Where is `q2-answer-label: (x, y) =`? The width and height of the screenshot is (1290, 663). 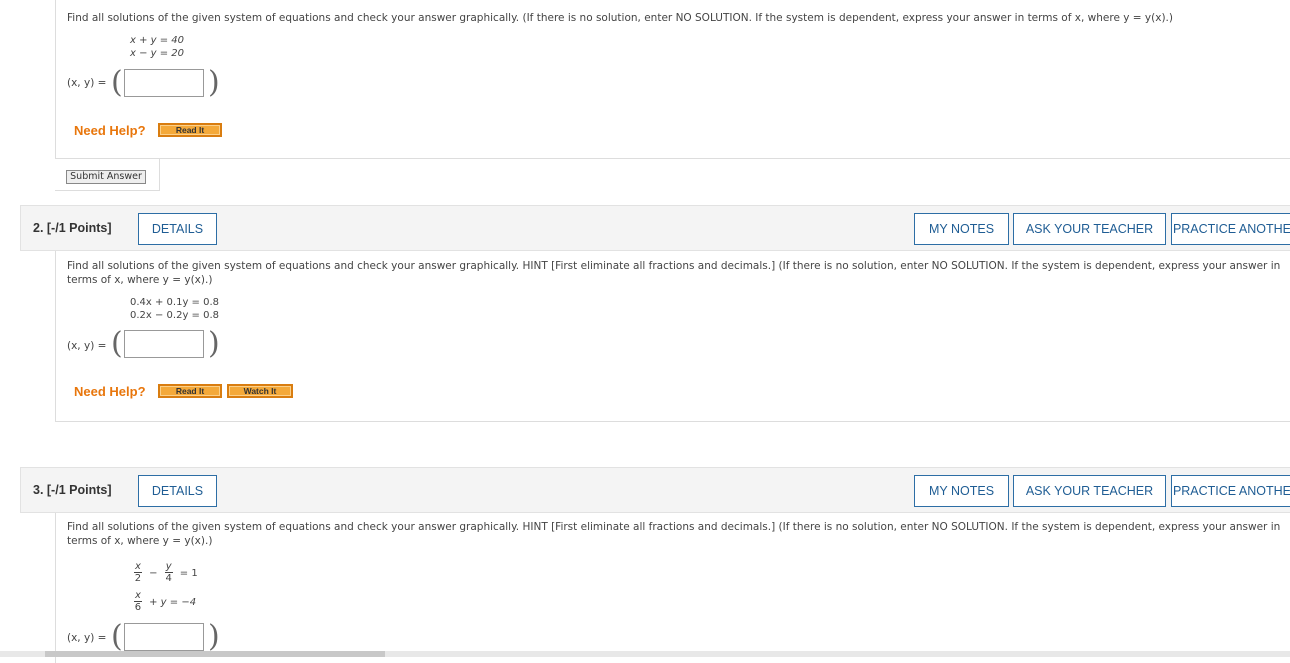 q2-answer-label: (x, y) = is located at coordinates (87, 346).